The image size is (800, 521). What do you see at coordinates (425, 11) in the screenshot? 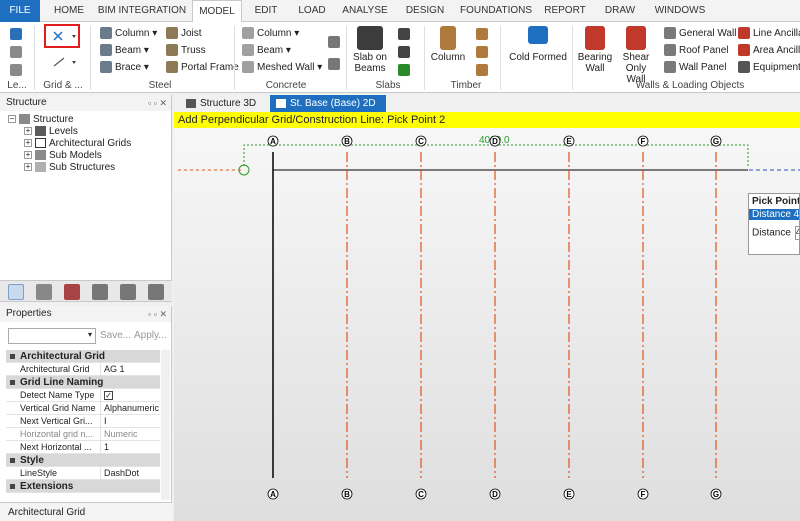
I see `tab-design: DESIGN` at bounding box center [425, 11].